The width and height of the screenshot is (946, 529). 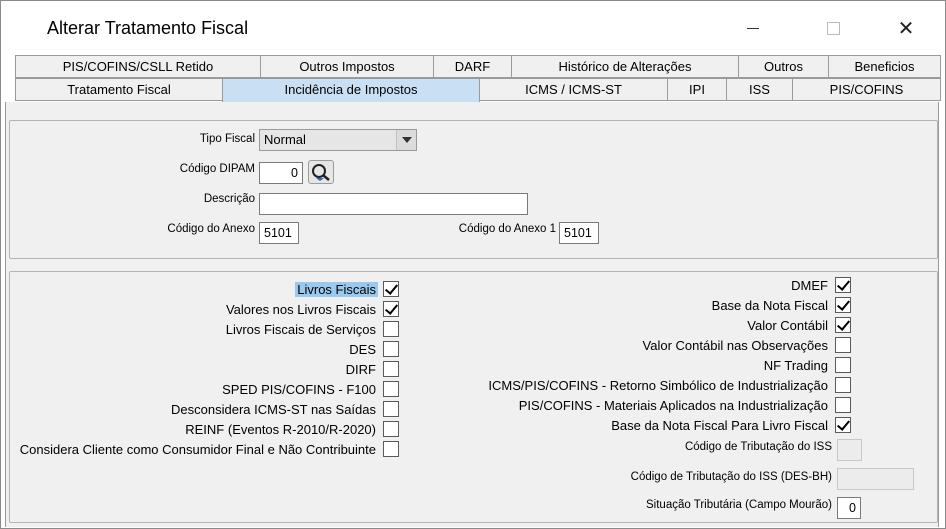 I want to click on tab-icms-icms-st: ICMS / ICMS-ST, so click(x=573, y=89).